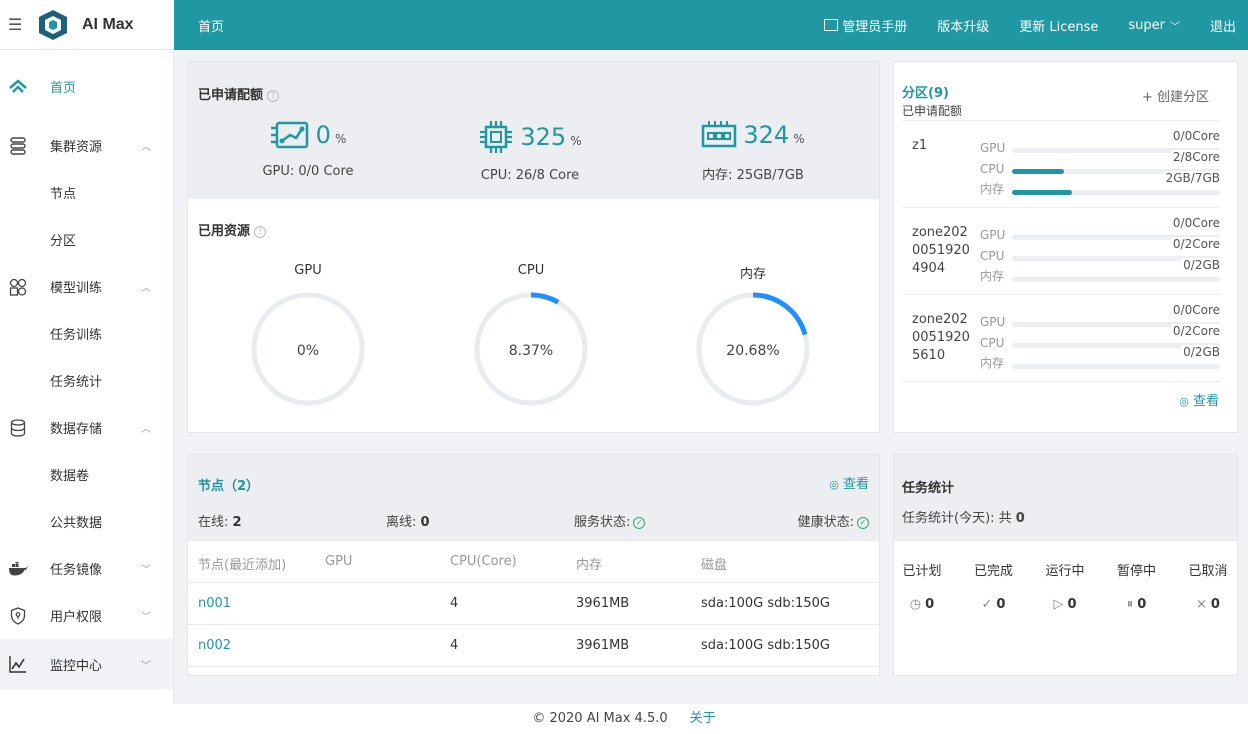  I want to click on quota-gpu: 0% GPU: 0/0 Core, so click(308, 149).